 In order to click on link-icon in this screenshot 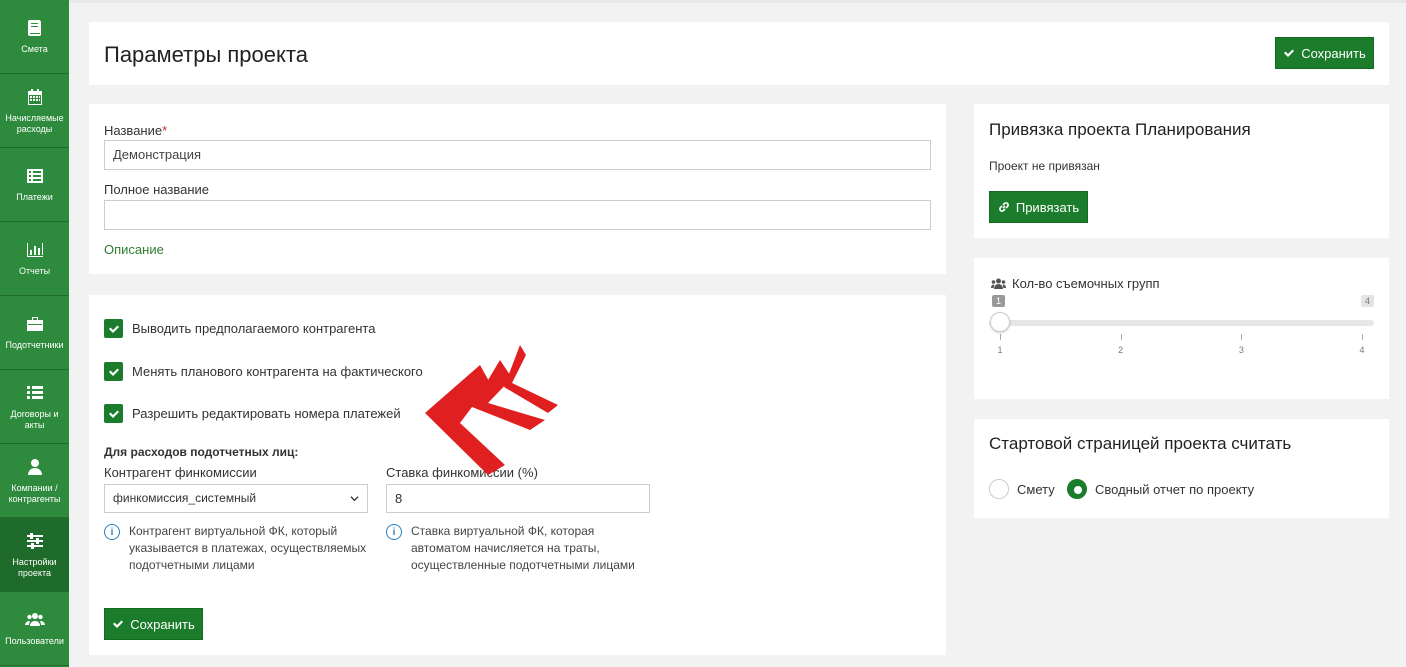, I will do `click(1004, 207)`.